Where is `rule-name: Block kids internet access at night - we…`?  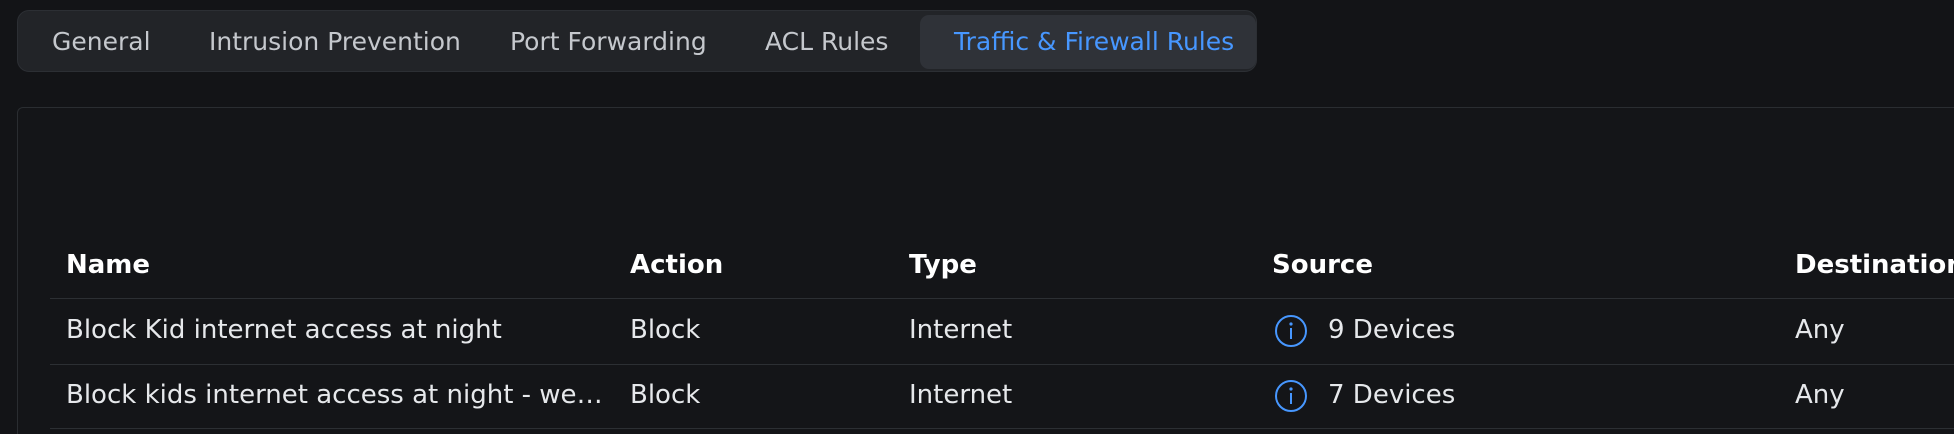
rule-name: Block kids internet access at night - we… is located at coordinates (338, 395).